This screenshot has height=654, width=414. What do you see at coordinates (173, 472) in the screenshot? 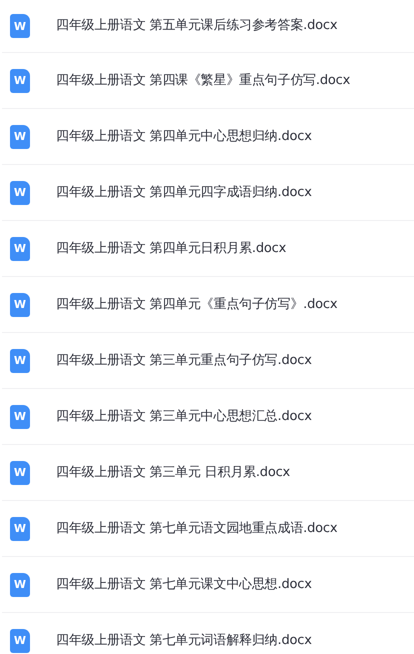
I see `file-name: 四年级上册语文 第三单元 日积月累.docx` at bounding box center [173, 472].